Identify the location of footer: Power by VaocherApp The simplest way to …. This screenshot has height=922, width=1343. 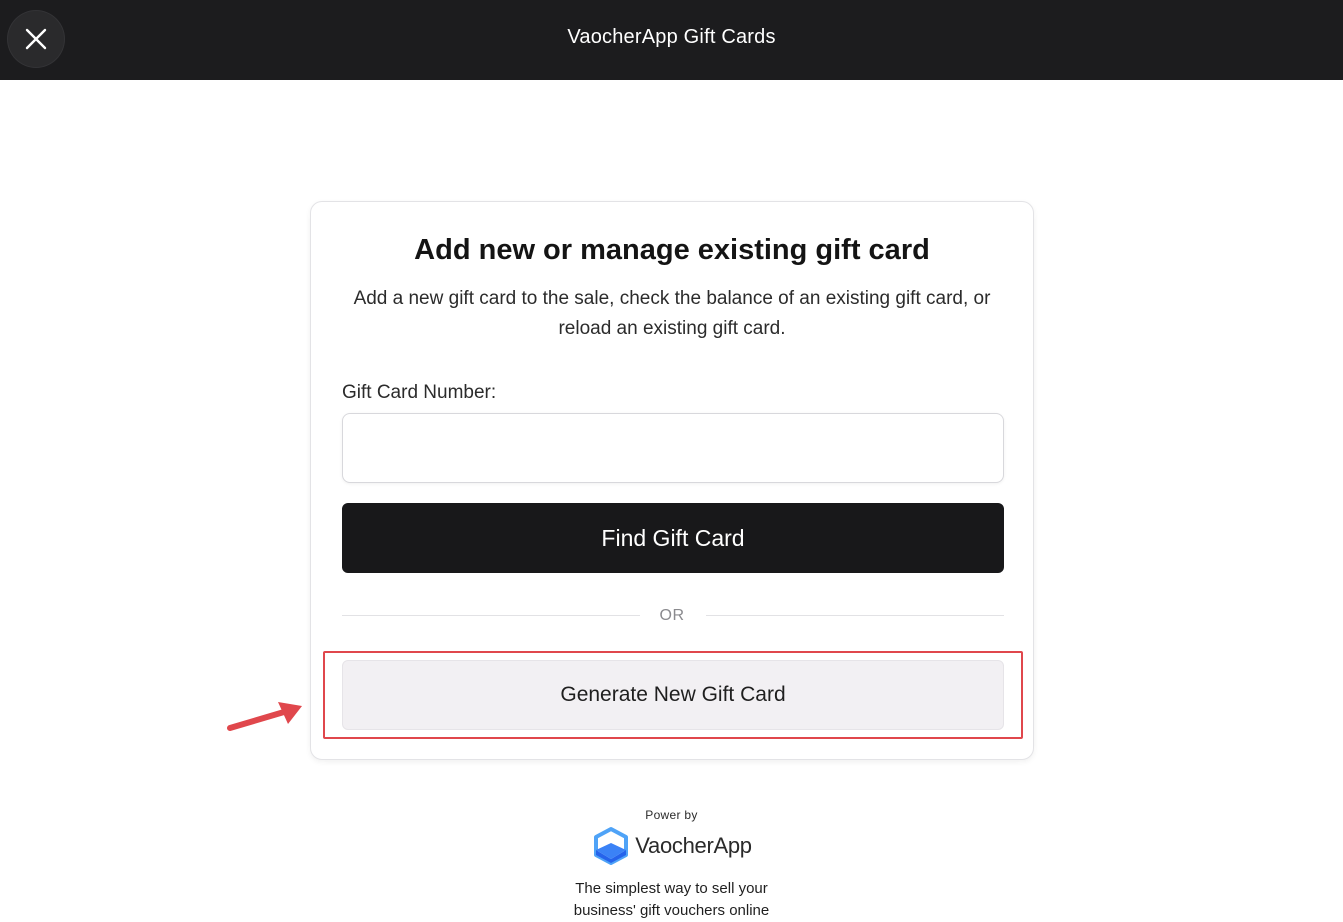
(671, 865).